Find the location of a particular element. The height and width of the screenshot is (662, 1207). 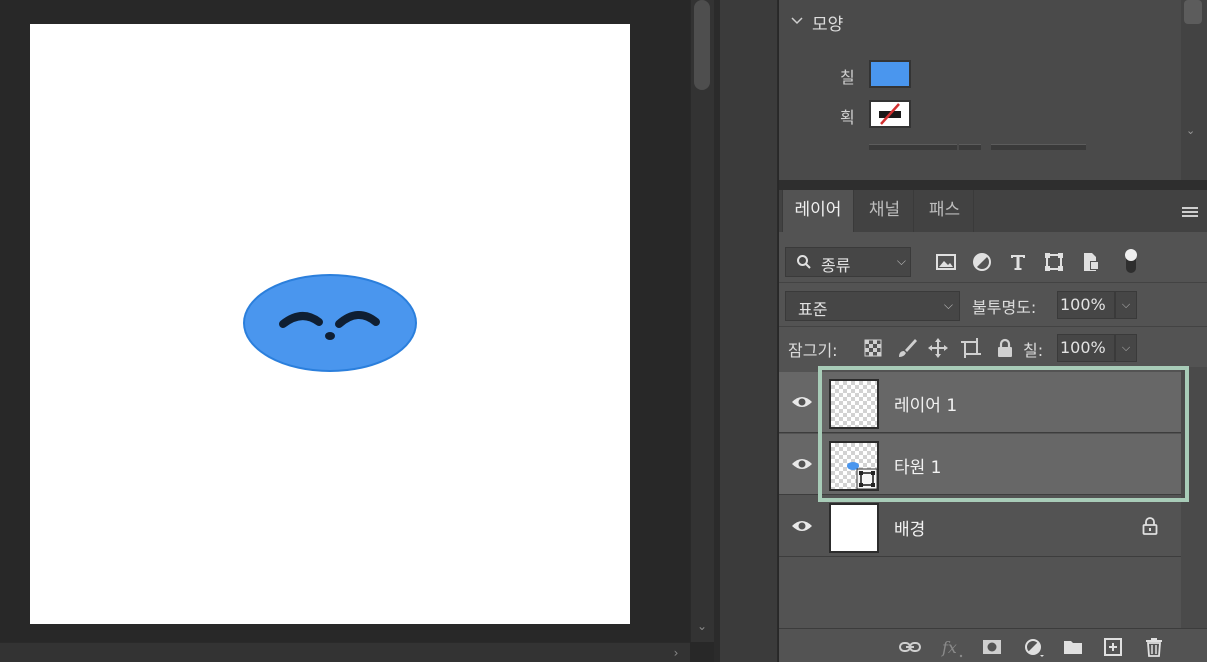

stroke-color-swatch is located at coordinates (890, 114).